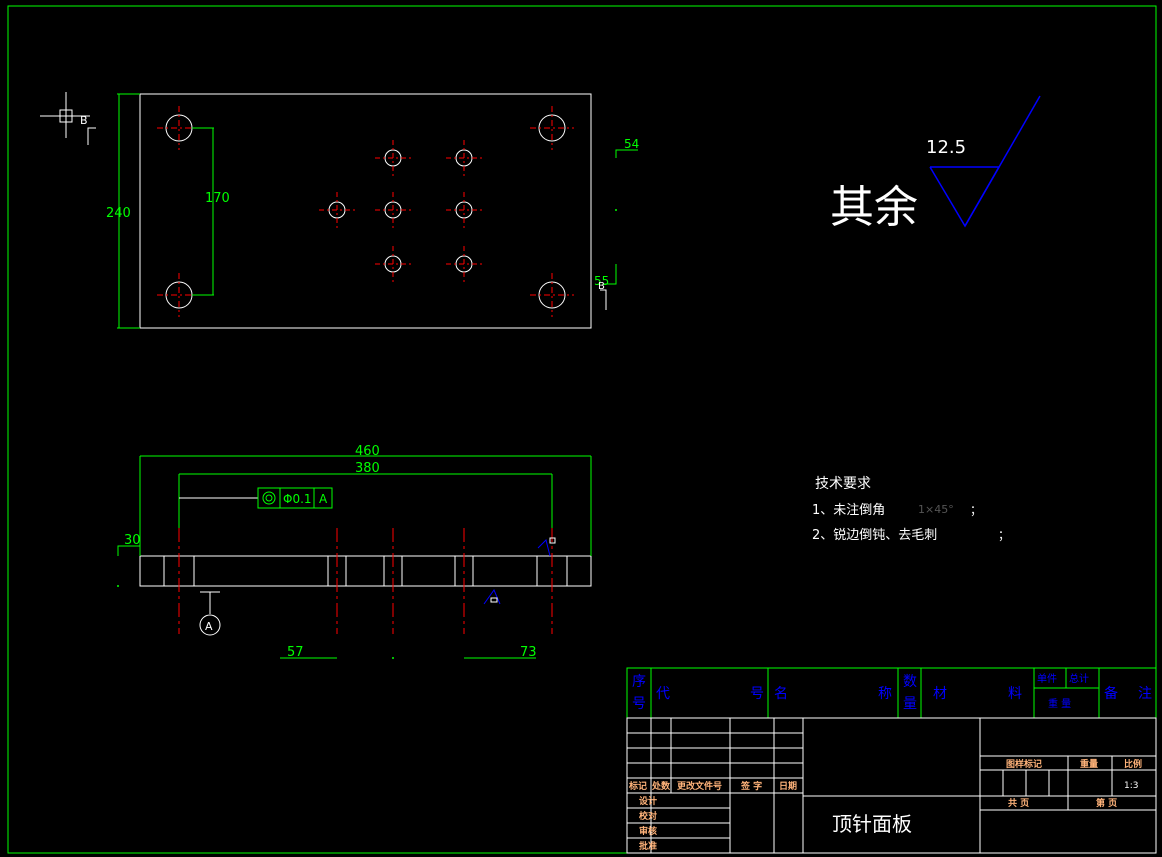 Image resolution: width=1162 pixels, height=857 pixels. Describe the element at coordinates (946, 147) in the screenshot. I see `roughness-value: 12.5` at that location.